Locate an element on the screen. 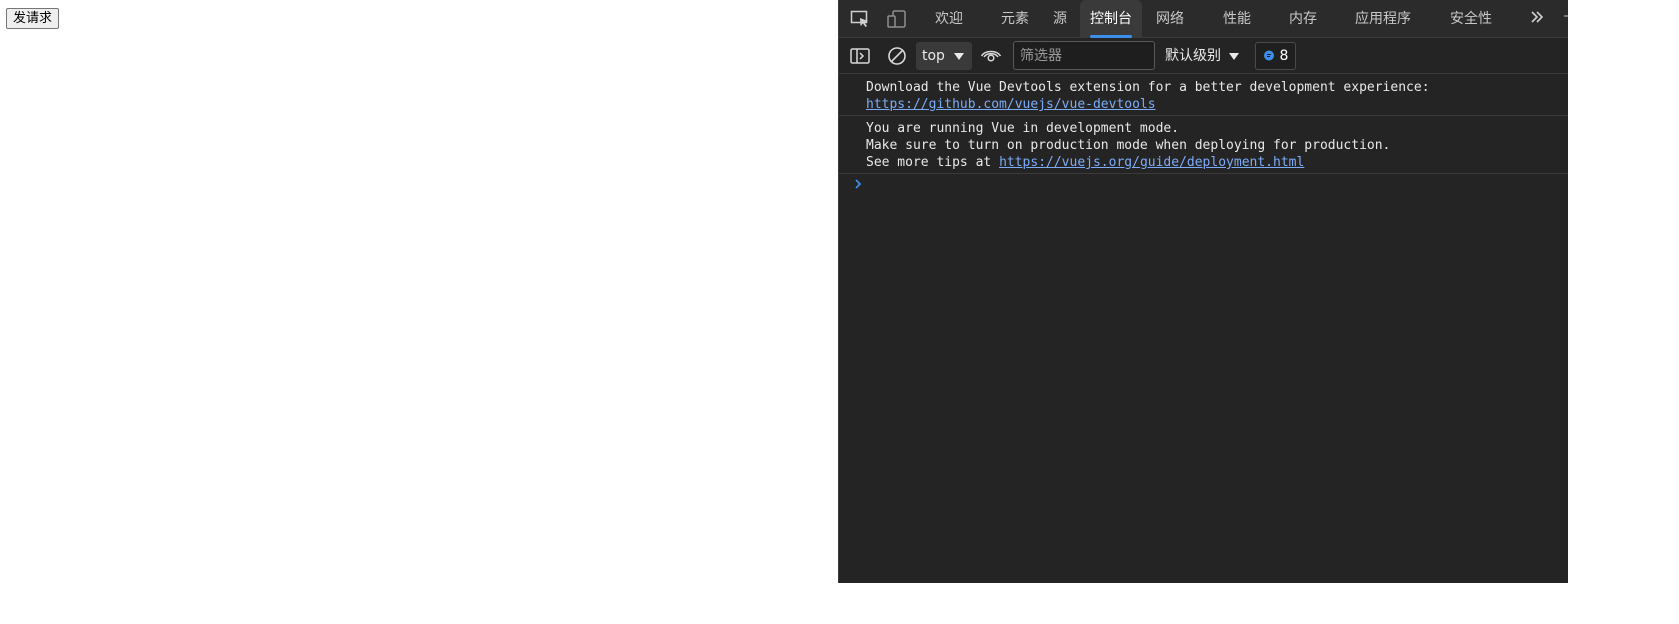  inspect-element-icon is located at coordinates (860, 19).